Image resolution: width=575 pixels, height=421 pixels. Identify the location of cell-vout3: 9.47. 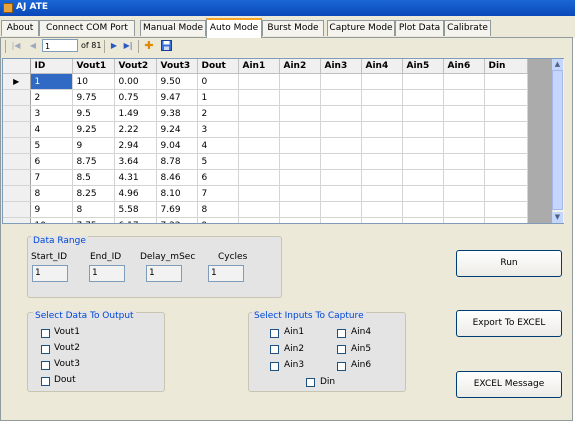
(177, 97).